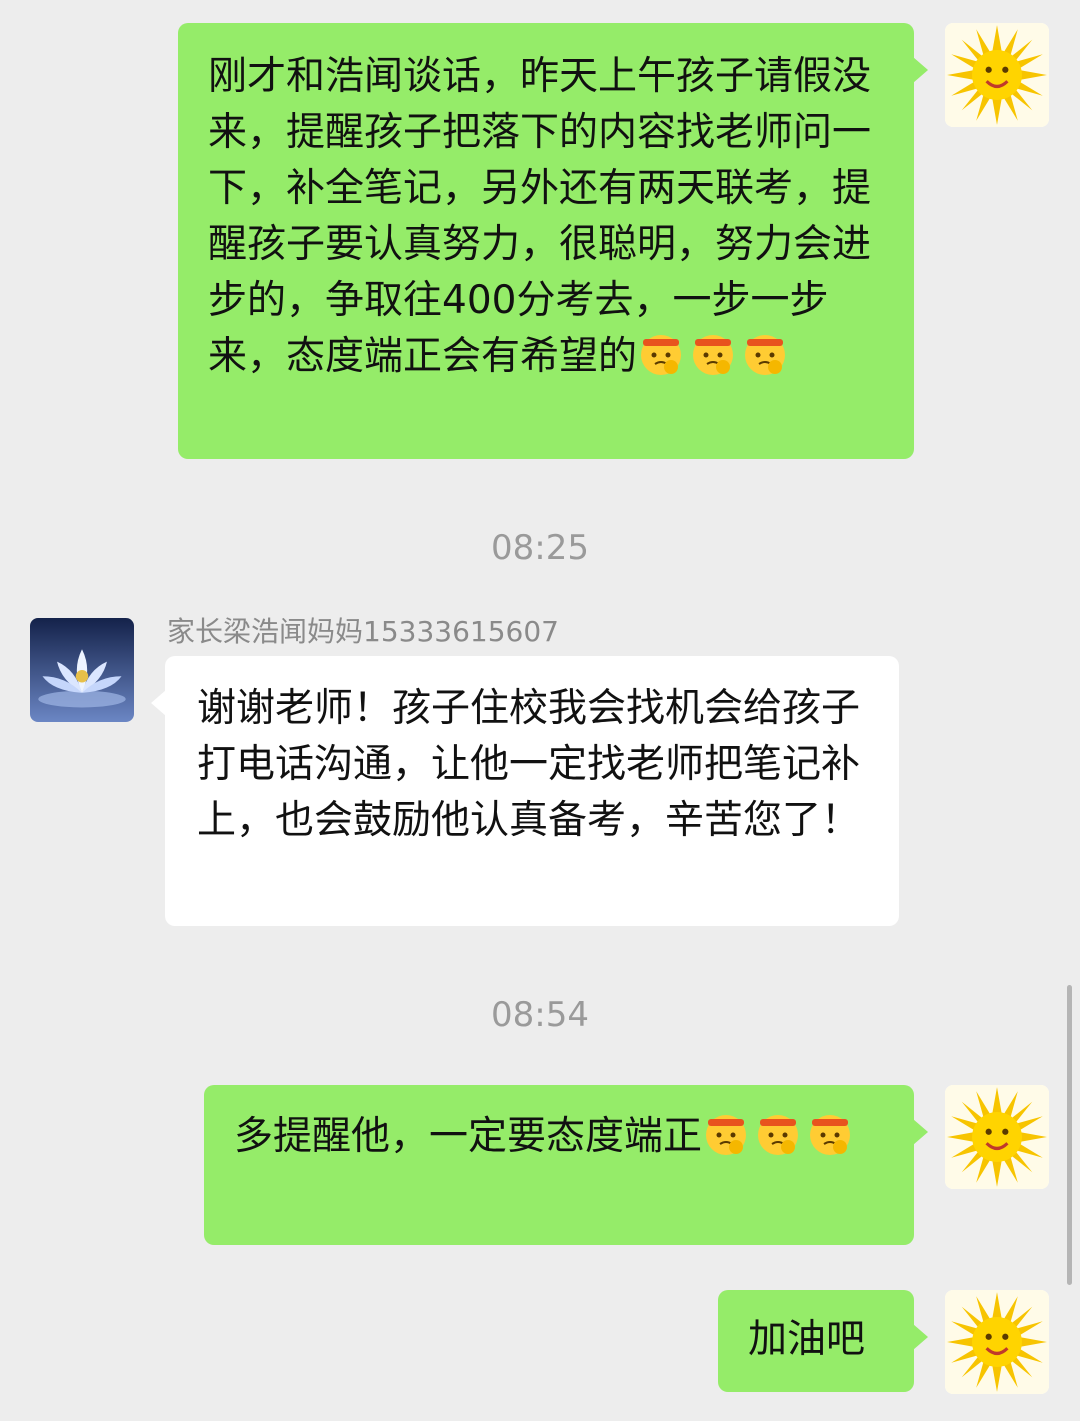 The width and height of the screenshot is (1080, 1421). I want to click on scrollbar, so click(1069, 1135).